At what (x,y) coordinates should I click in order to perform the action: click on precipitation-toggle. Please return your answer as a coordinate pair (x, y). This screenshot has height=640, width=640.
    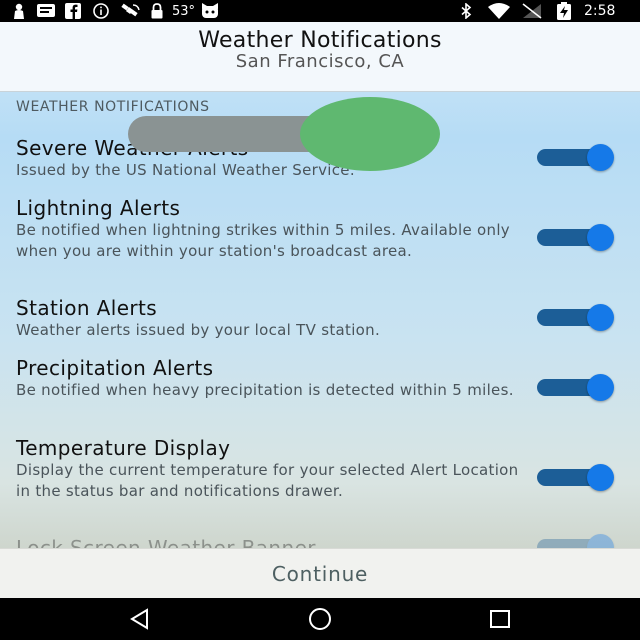
    Looking at the image, I should click on (581, 387).